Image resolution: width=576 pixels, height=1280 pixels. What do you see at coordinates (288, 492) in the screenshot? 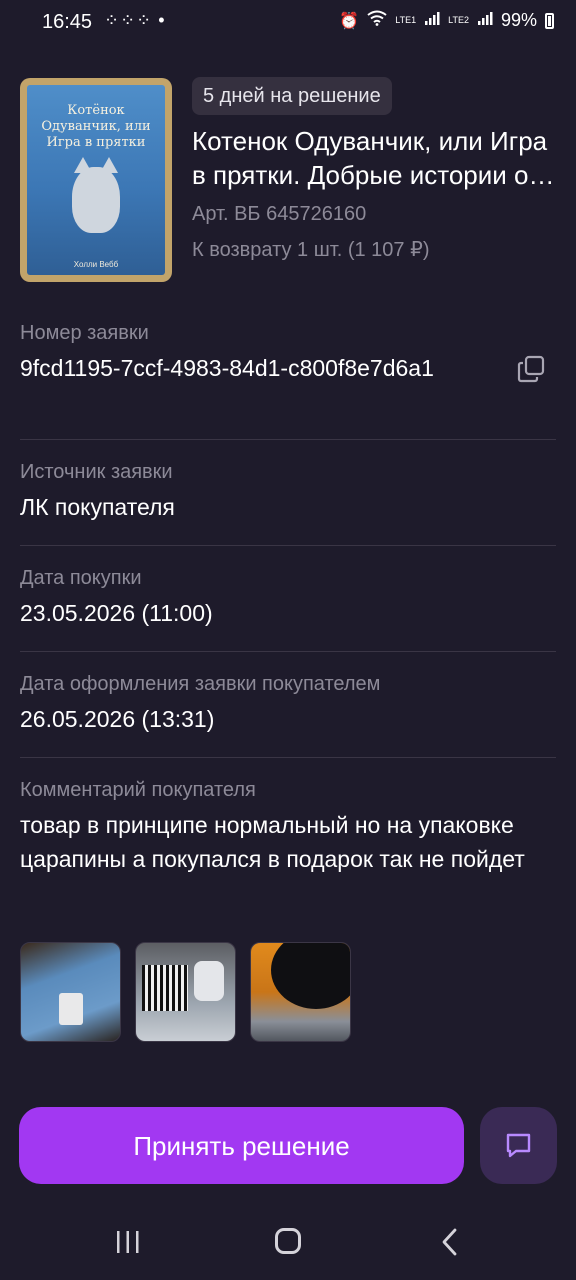
I see `request-source-field: Источник заявки ЛК покупателя` at bounding box center [288, 492].